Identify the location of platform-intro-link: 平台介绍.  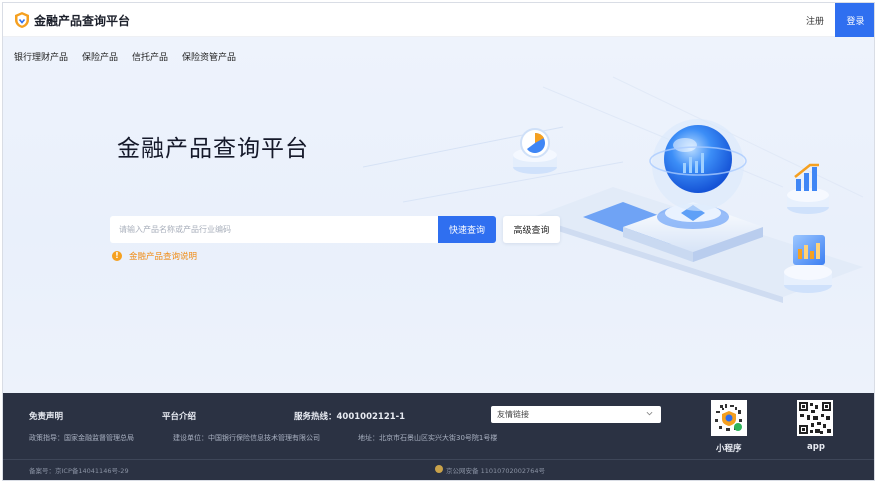
(179, 416).